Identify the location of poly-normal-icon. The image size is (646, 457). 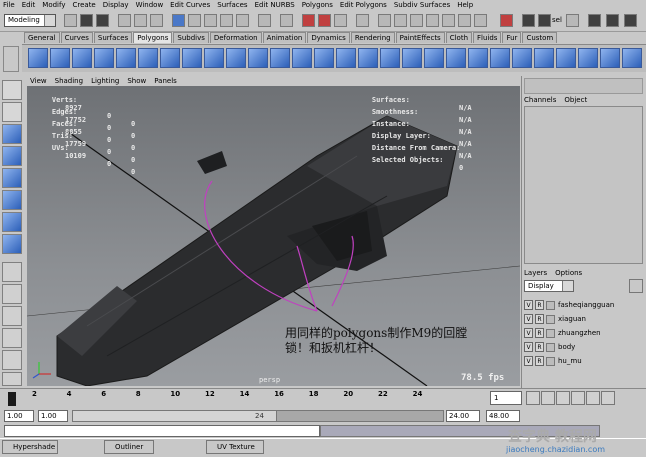
(610, 58).